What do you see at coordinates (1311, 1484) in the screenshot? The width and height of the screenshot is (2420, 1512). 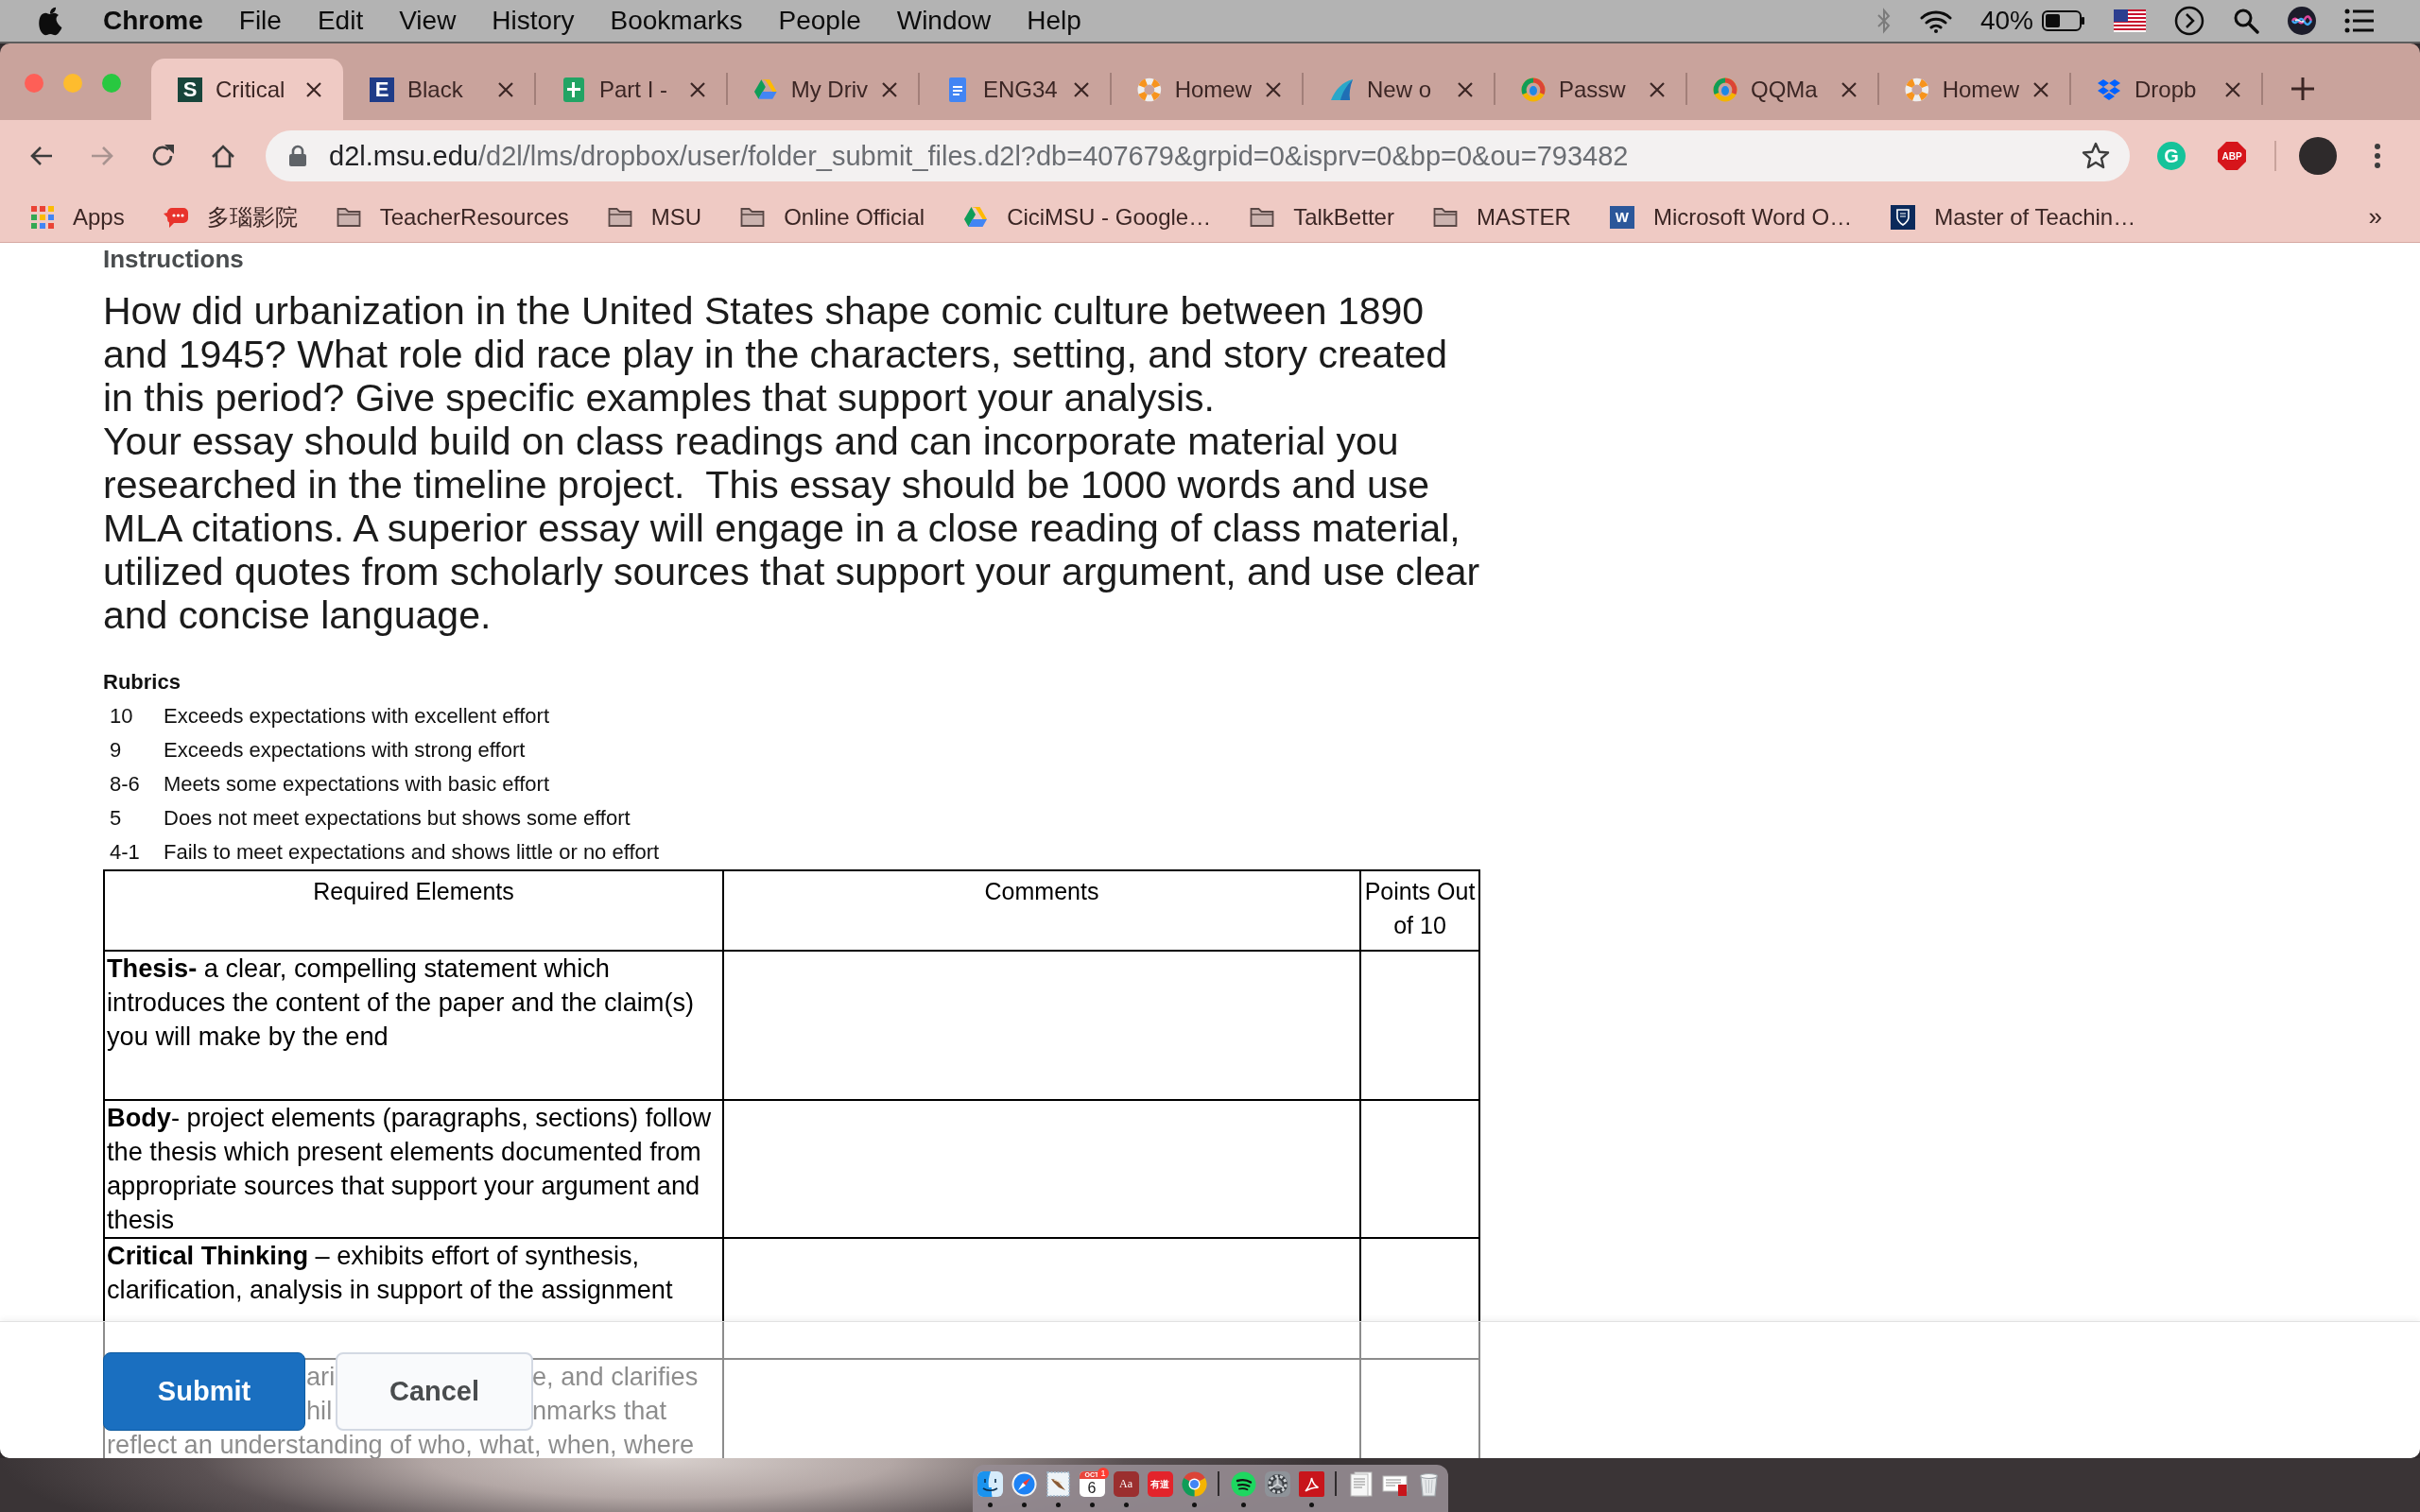 I see `swirl-tile-icon` at bounding box center [1311, 1484].